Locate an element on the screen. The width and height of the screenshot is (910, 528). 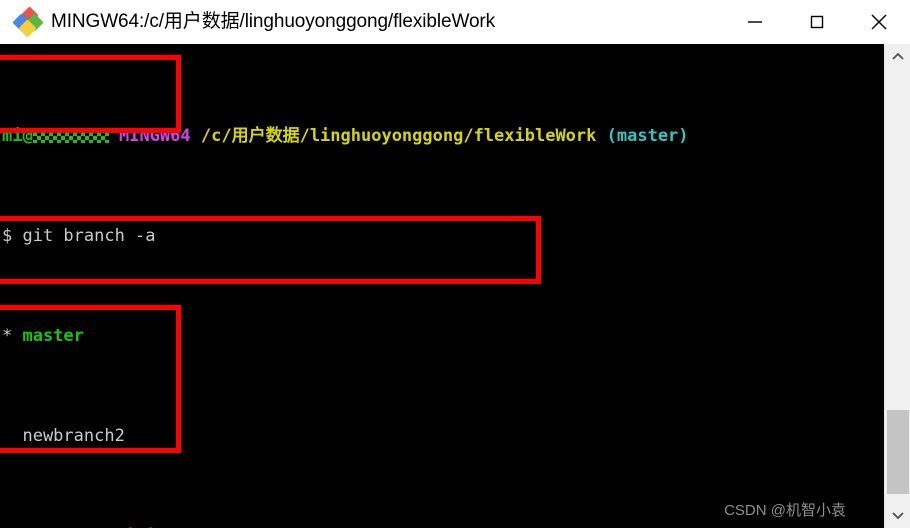
scroll-up-button is located at coordinates (897, 57).